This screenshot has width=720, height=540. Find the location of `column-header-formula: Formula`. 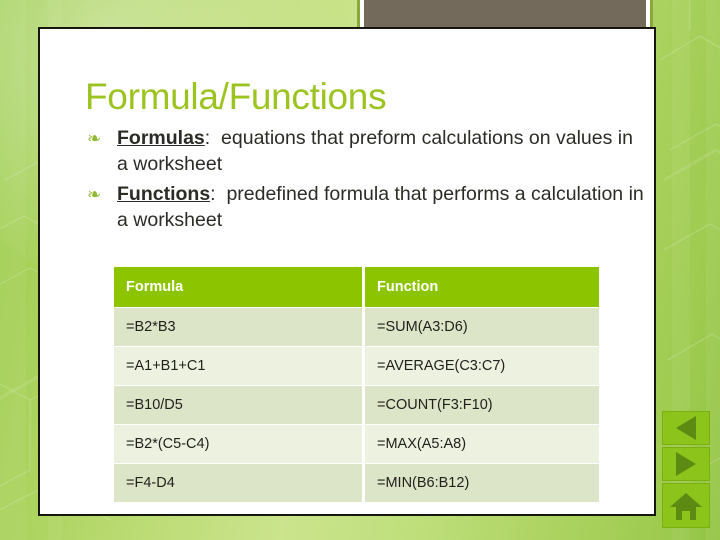

column-header-formula: Formula is located at coordinates (238, 287).